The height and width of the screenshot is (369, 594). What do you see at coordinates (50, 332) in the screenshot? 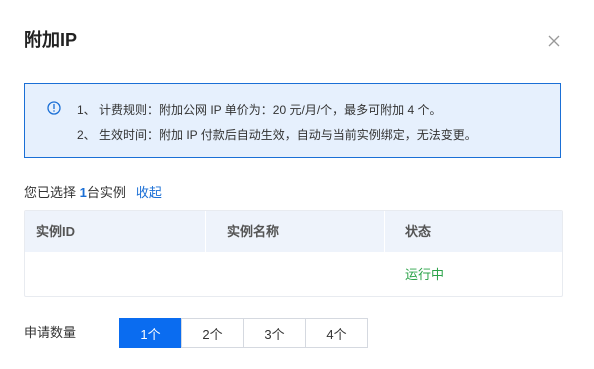
I see `quantity-label: 申请数量` at bounding box center [50, 332].